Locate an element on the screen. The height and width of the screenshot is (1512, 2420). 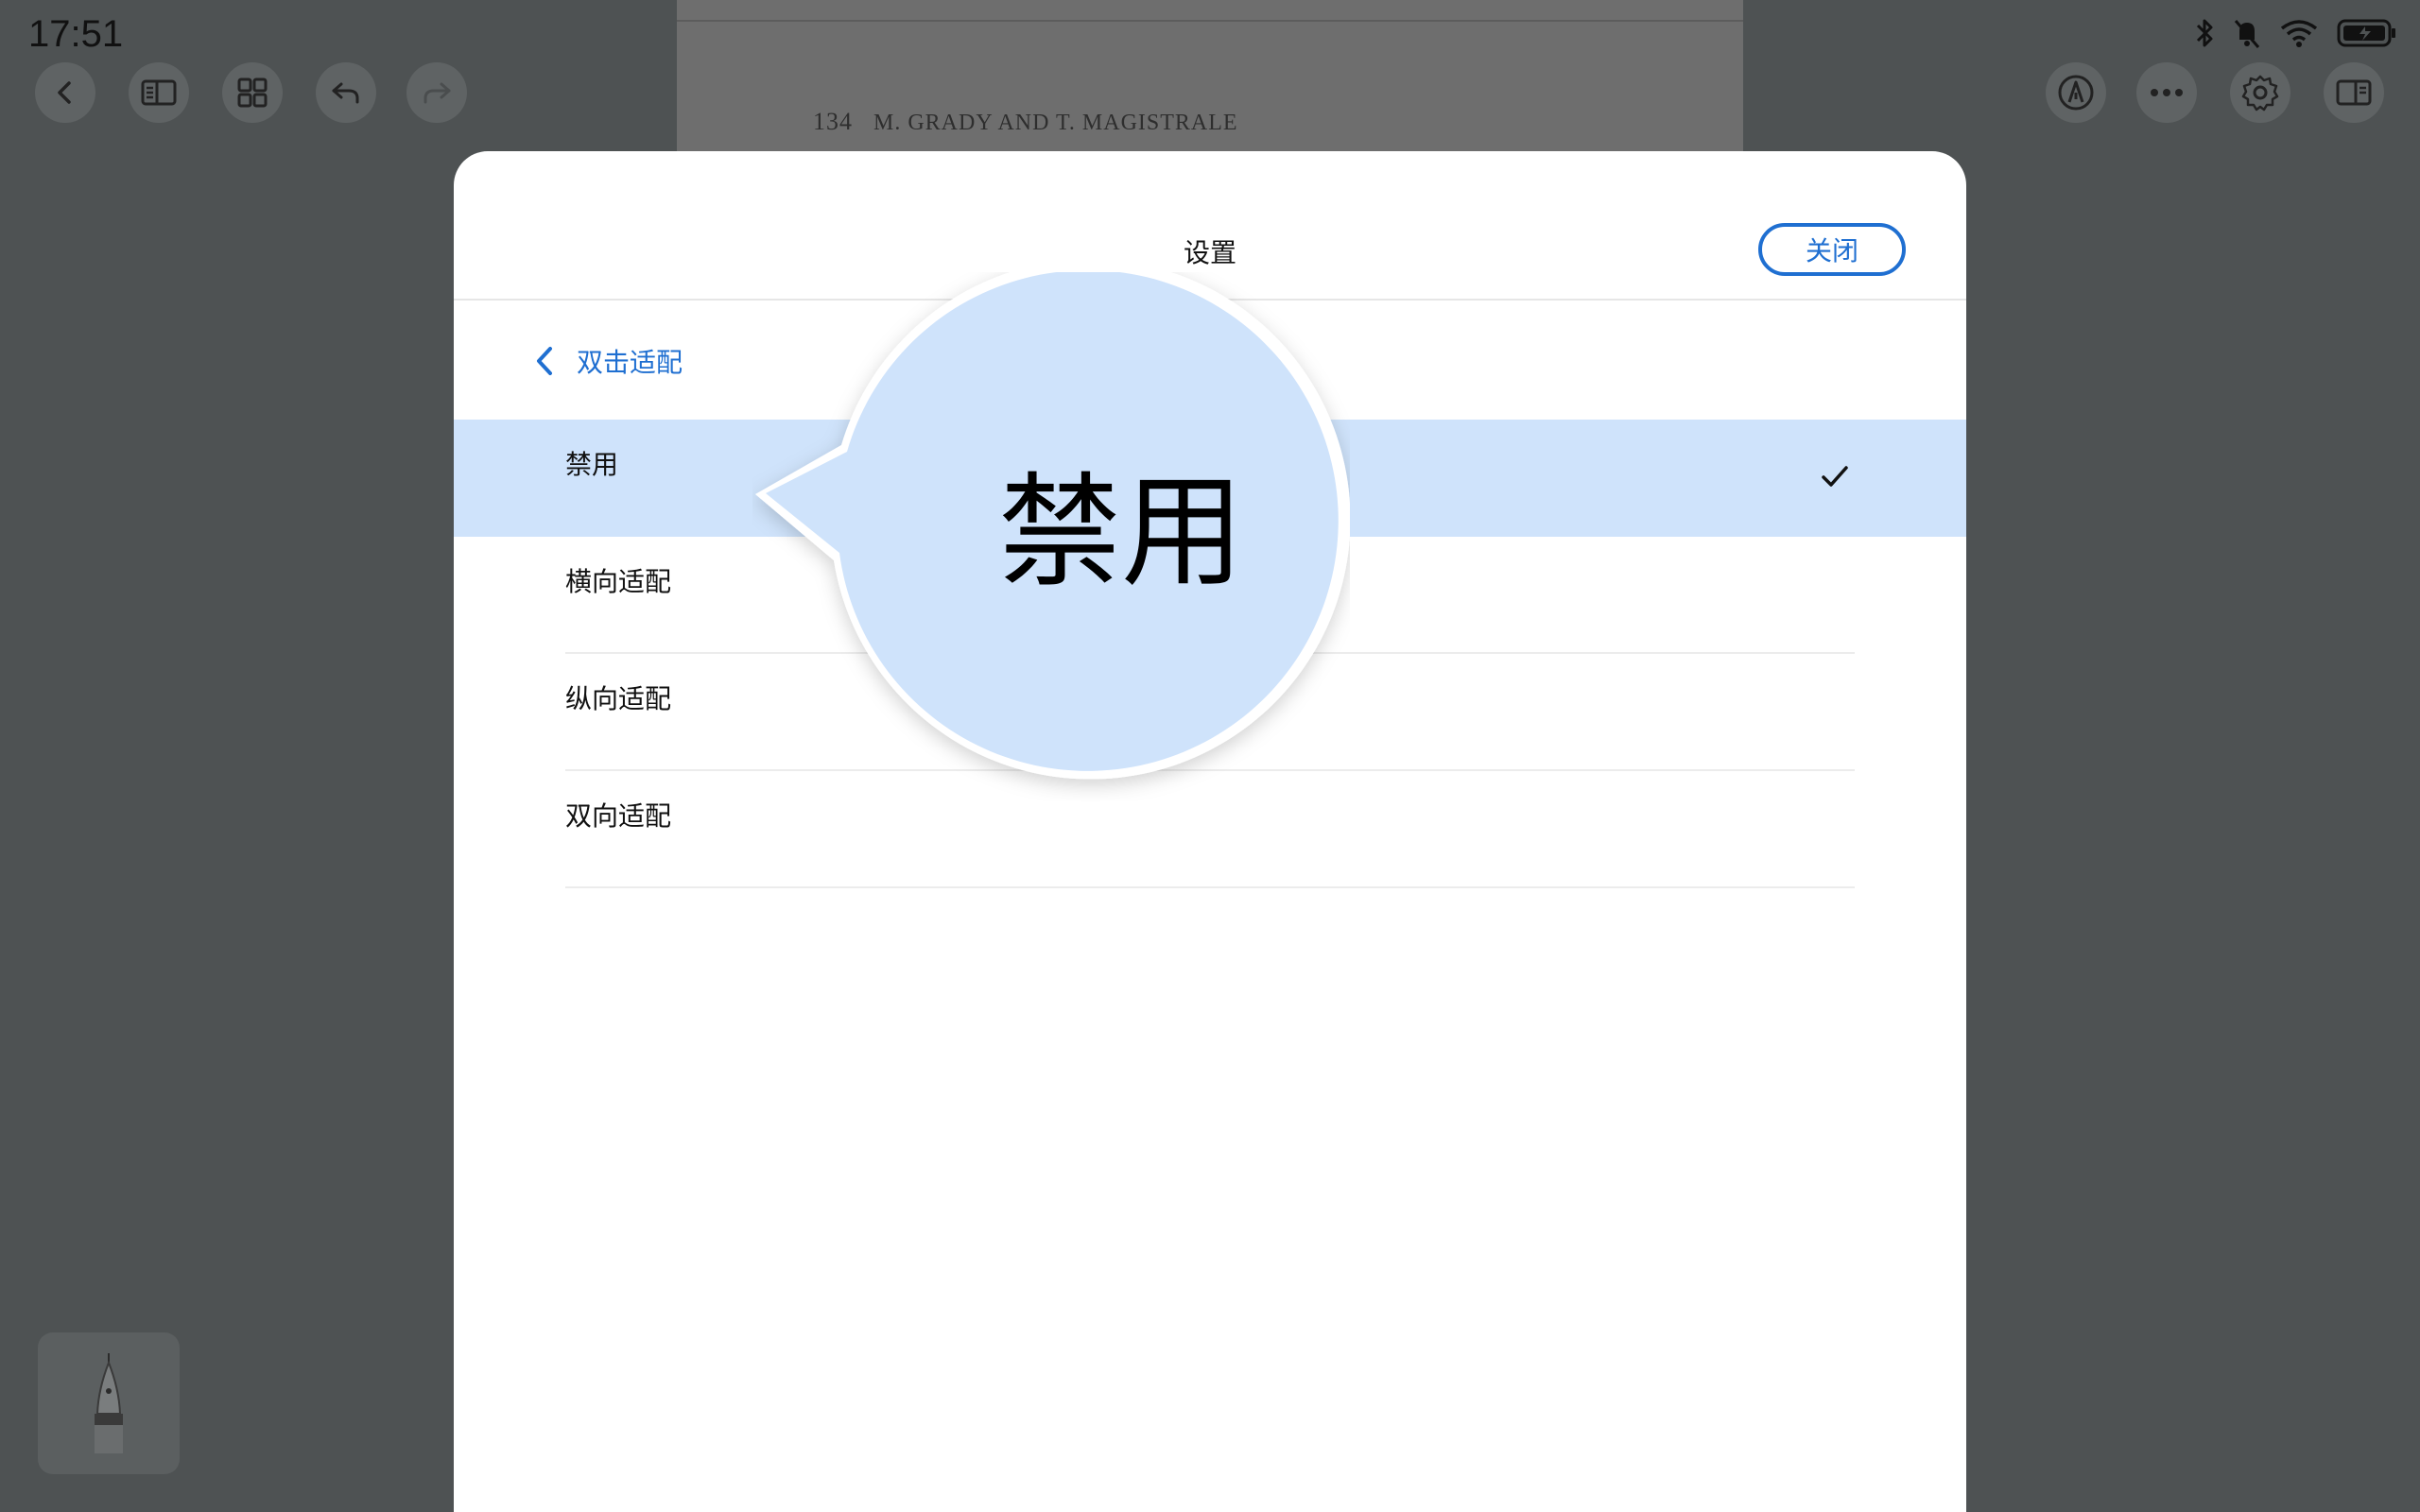
bluetooth-icon is located at coordinates (2204, 33).